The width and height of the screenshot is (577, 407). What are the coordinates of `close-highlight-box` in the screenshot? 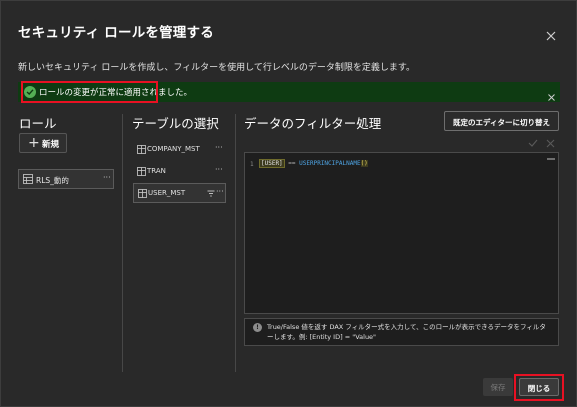 It's located at (539, 387).